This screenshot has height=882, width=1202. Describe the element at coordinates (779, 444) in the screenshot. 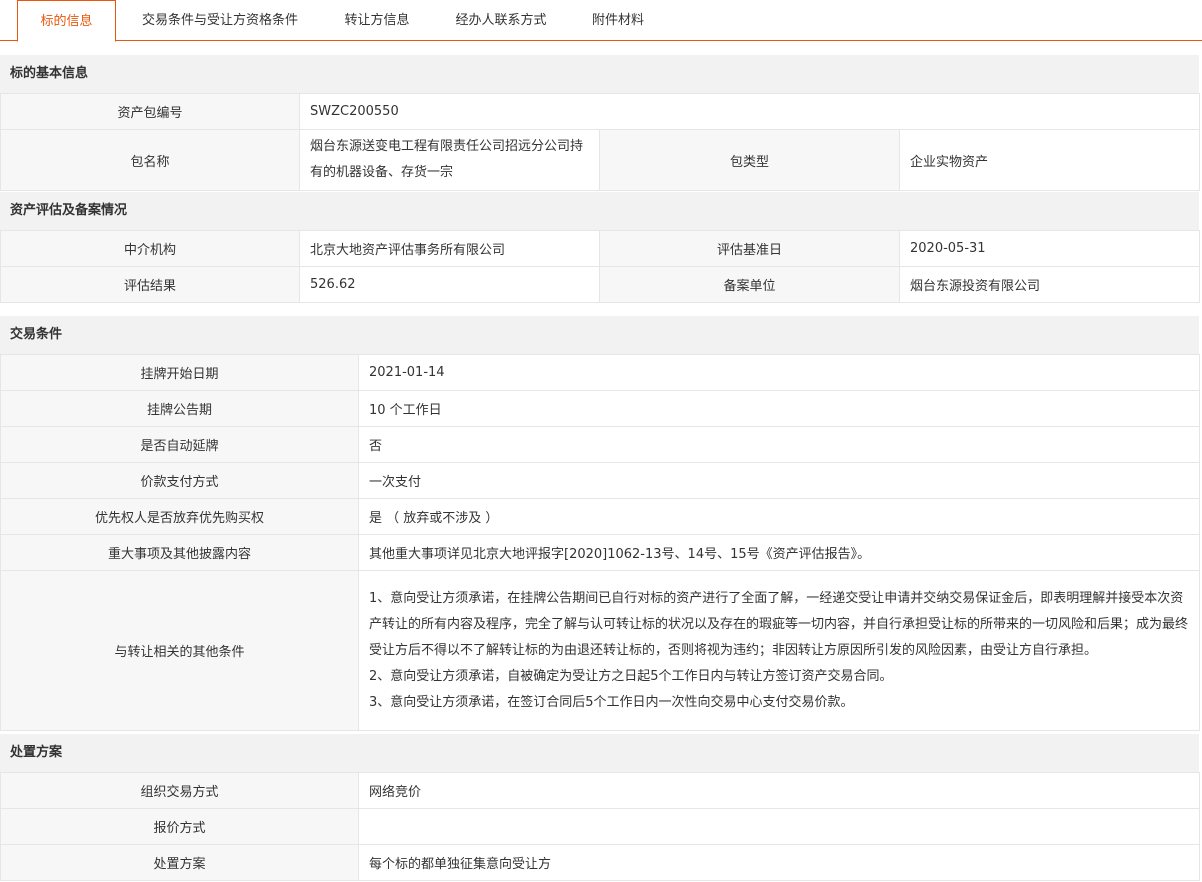

I see `auto-extend-value: 否` at that location.